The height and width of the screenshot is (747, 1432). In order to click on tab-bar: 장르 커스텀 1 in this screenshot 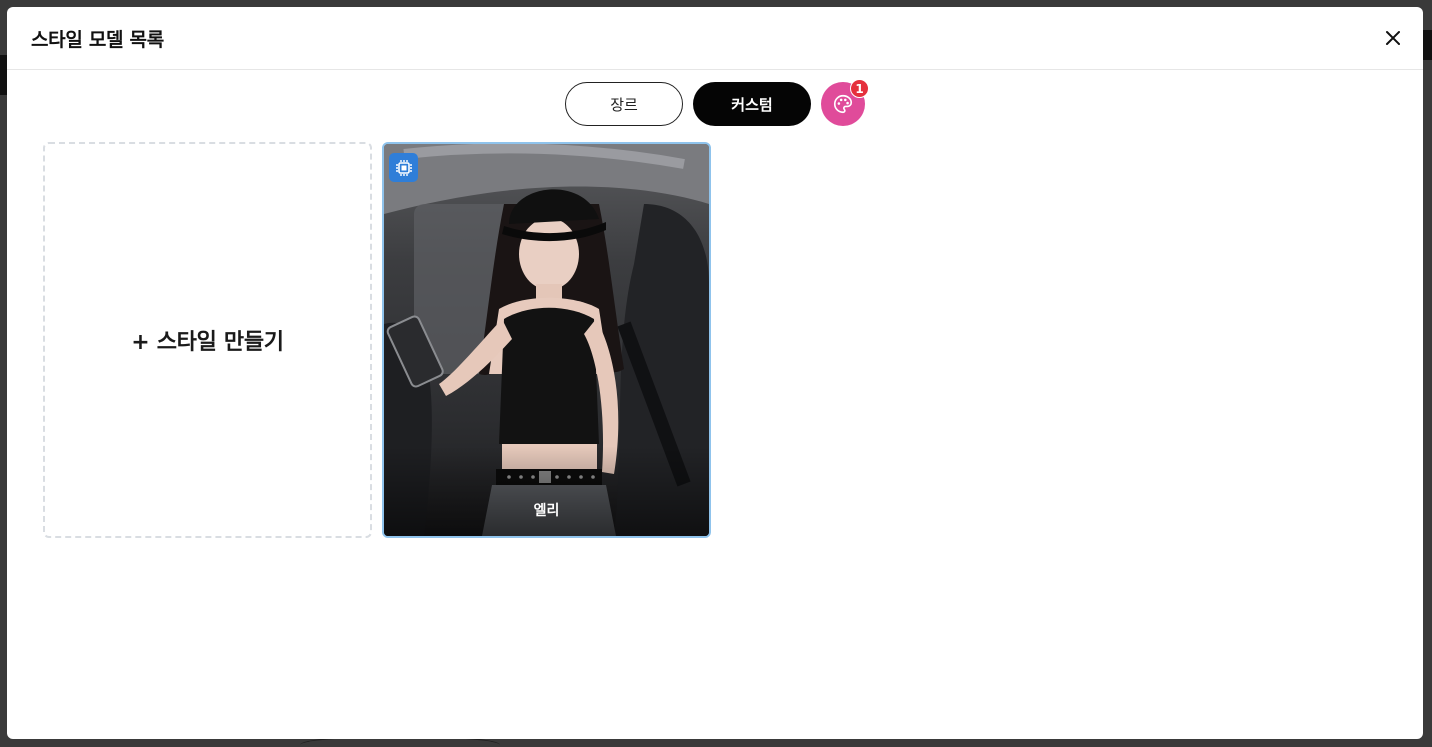, I will do `click(717, 102)`.